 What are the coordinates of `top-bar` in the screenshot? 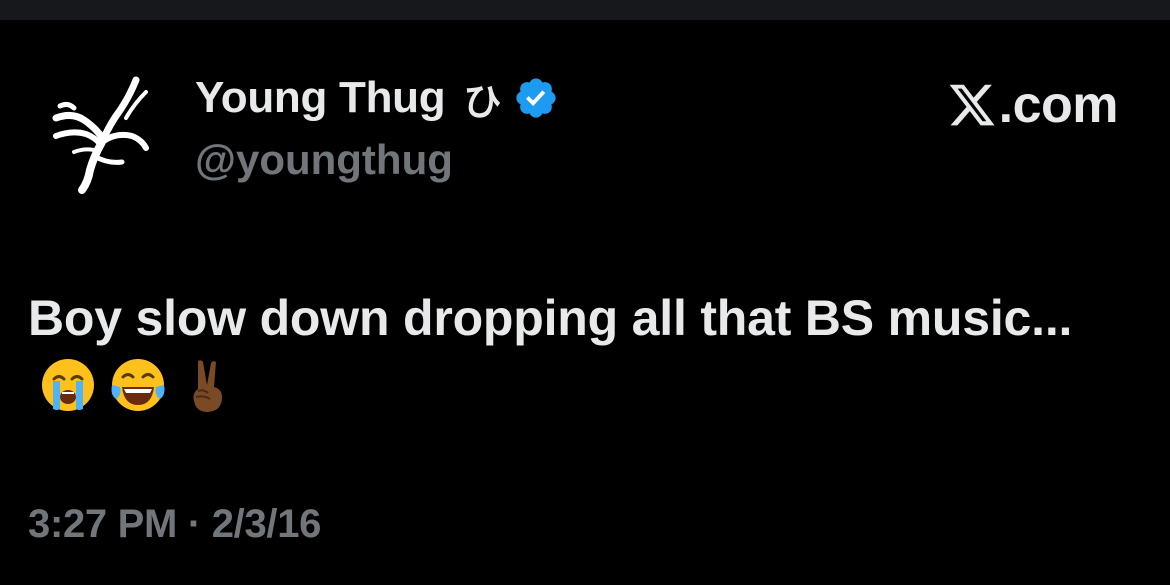 It's located at (585, 10).